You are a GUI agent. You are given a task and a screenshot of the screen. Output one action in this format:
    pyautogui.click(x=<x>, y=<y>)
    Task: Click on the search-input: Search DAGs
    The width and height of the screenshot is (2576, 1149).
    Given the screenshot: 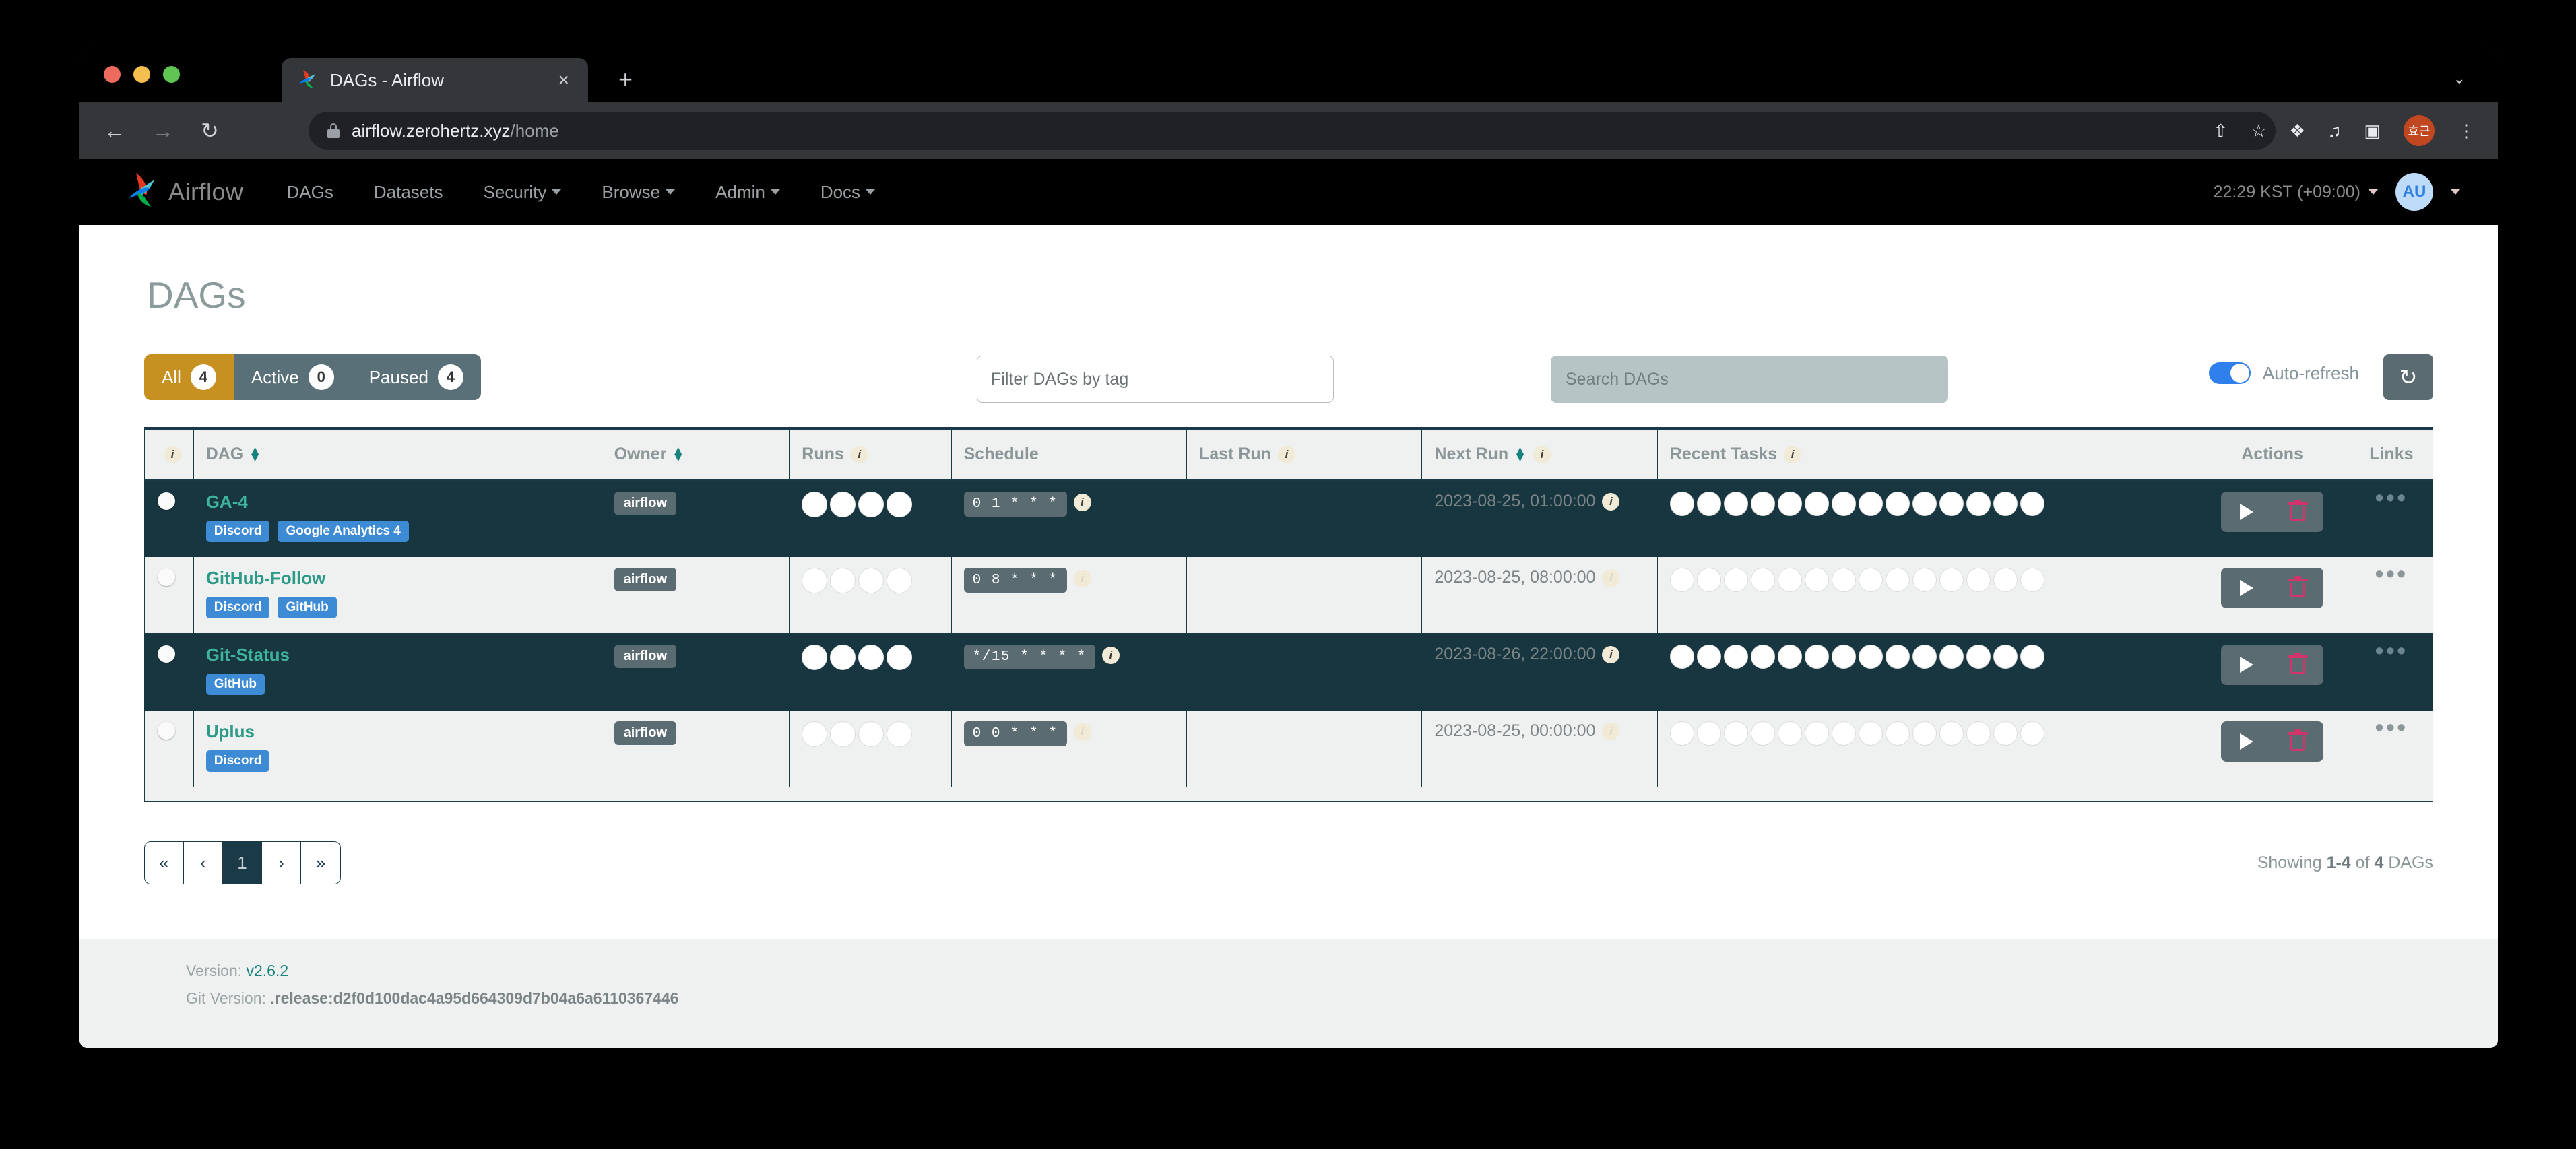 What is the action you would take?
    pyautogui.click(x=1750, y=379)
    